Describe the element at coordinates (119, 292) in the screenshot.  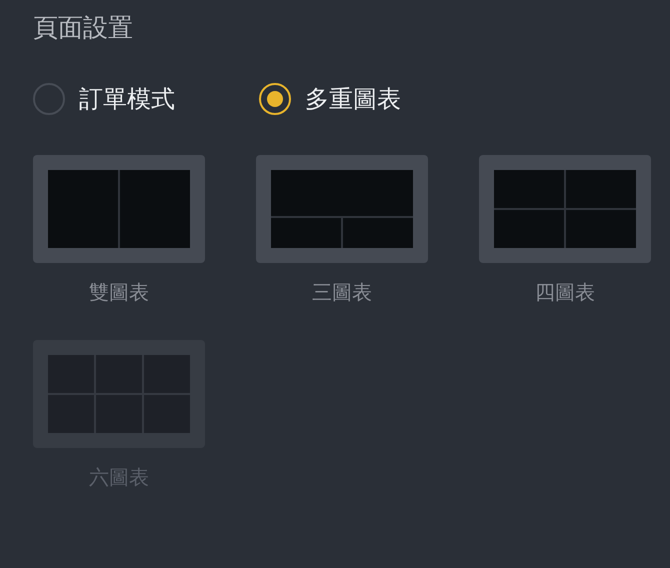
I see `layout-label: 雙圖表` at that location.